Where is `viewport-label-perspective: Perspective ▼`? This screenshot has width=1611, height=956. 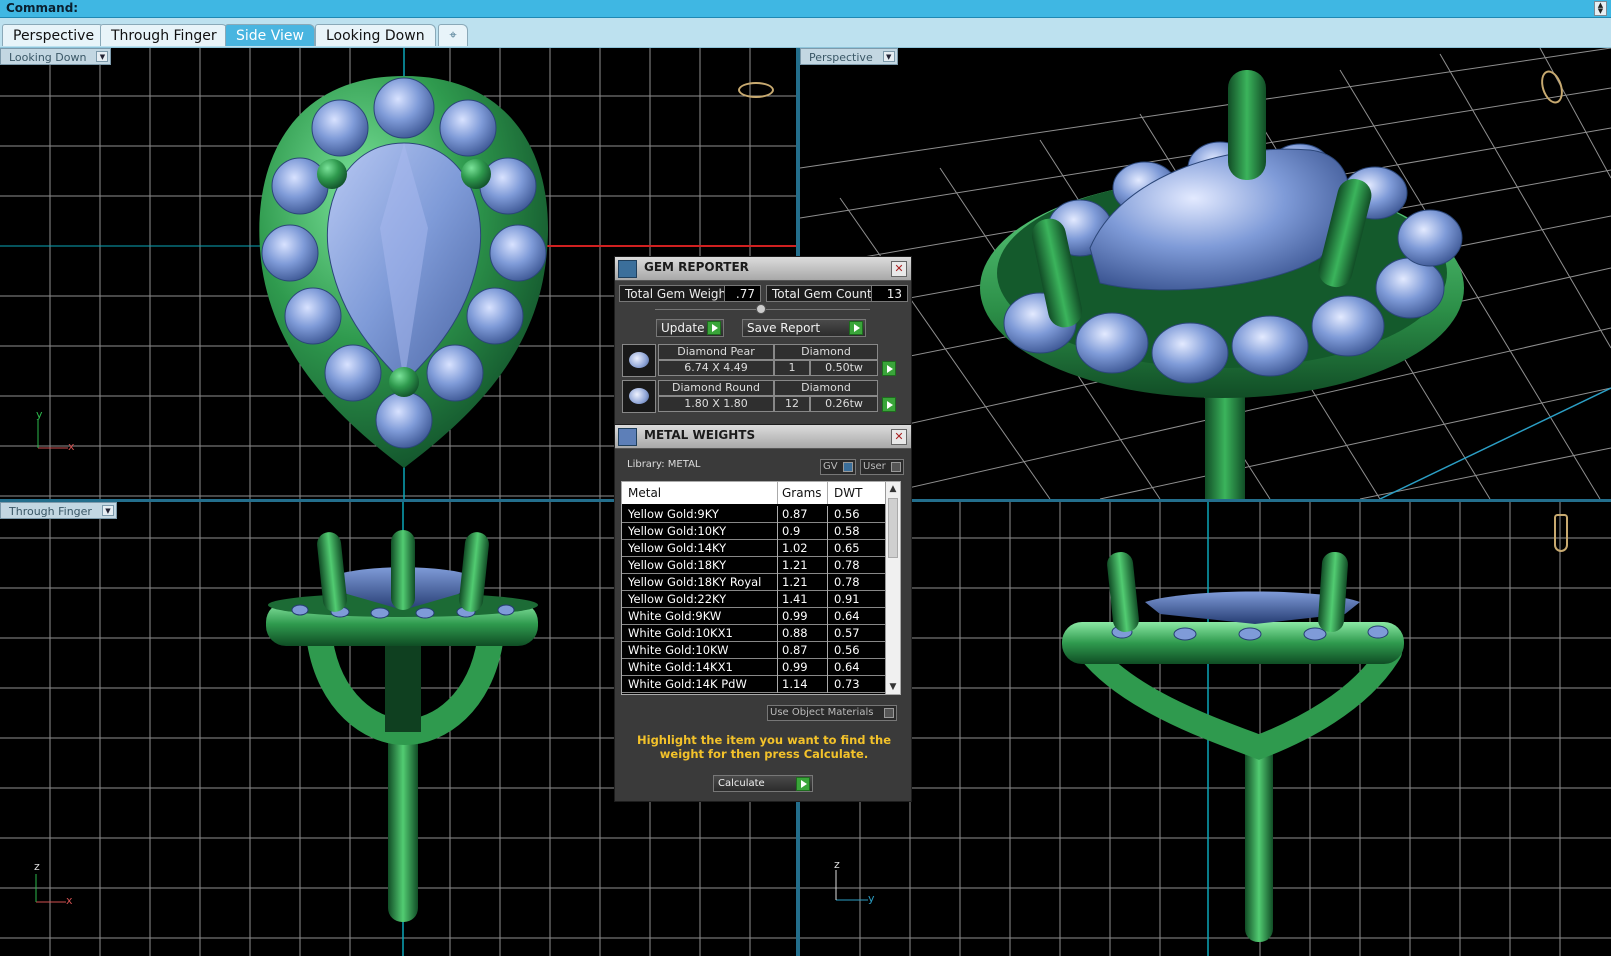 viewport-label-perspective: Perspective ▼ is located at coordinates (849, 56).